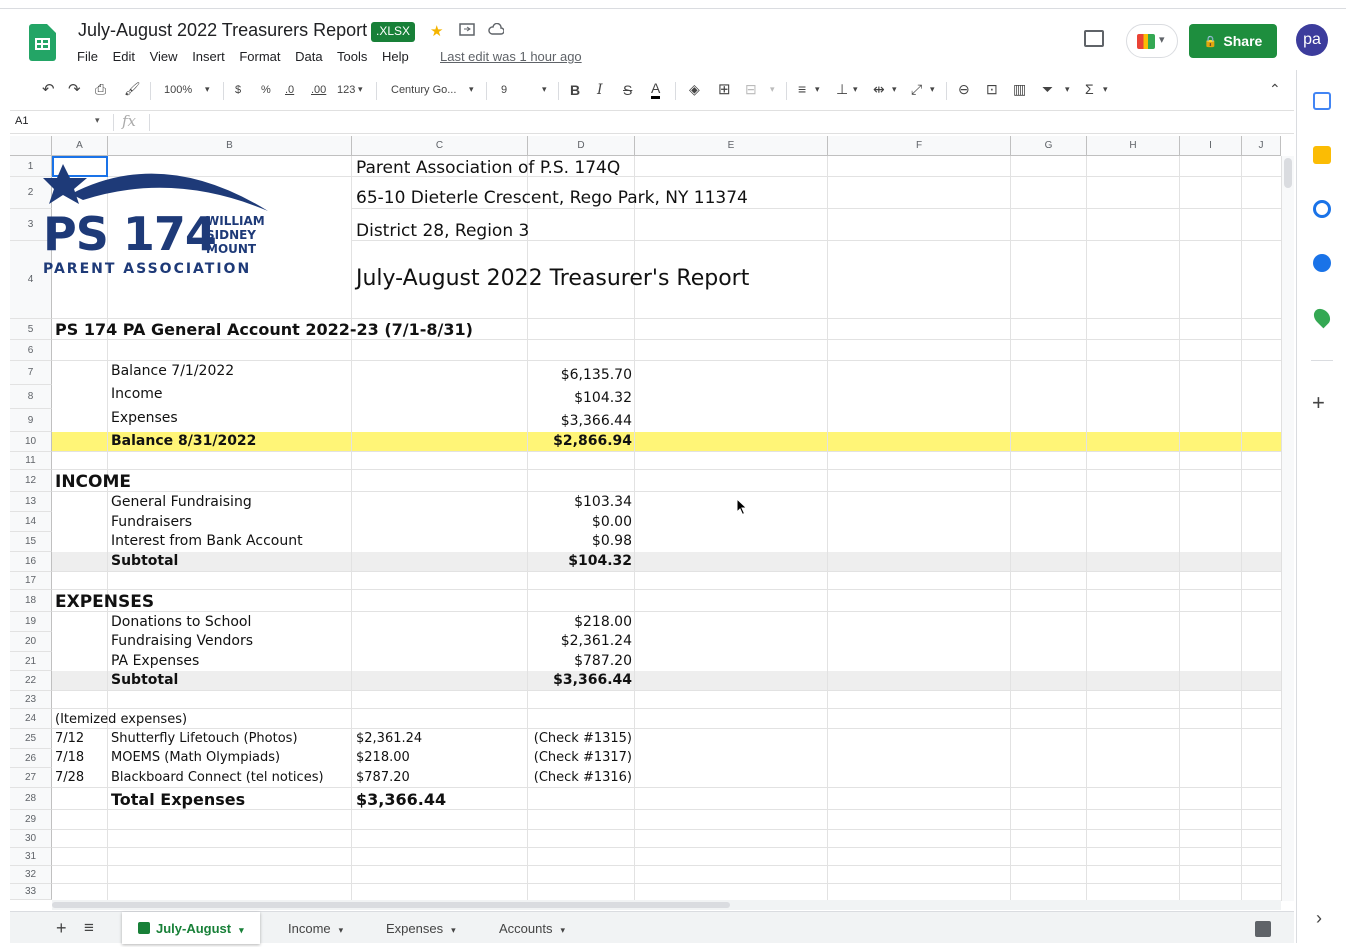 Image resolution: width=1346 pixels, height=947 pixels. What do you see at coordinates (442, 231) in the screenshot?
I see `cell-c3: District 28, Region 3` at bounding box center [442, 231].